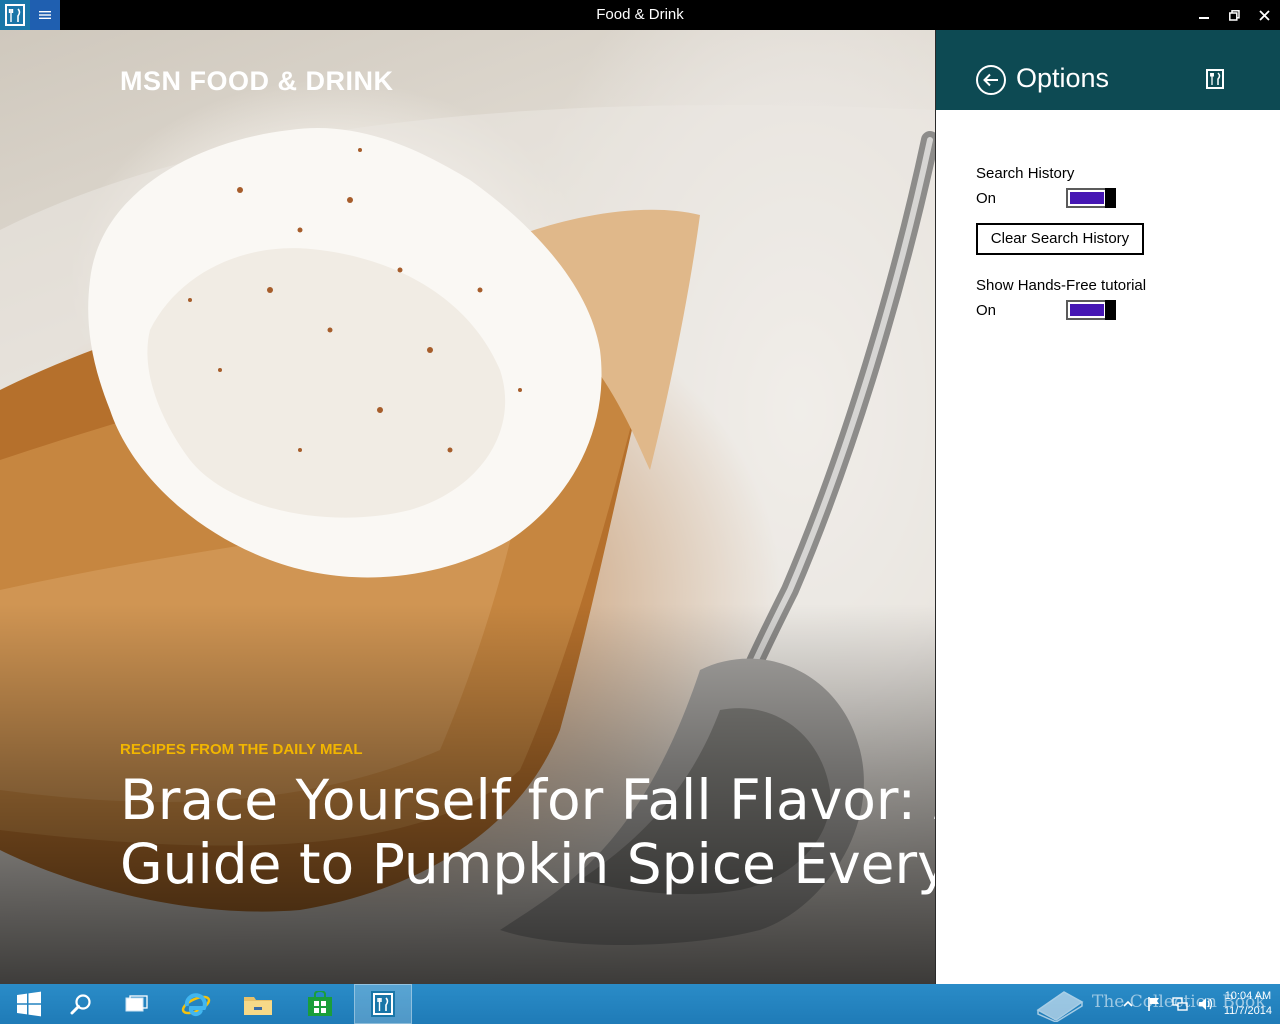  I want to click on network-icon, so click(1180, 1004).